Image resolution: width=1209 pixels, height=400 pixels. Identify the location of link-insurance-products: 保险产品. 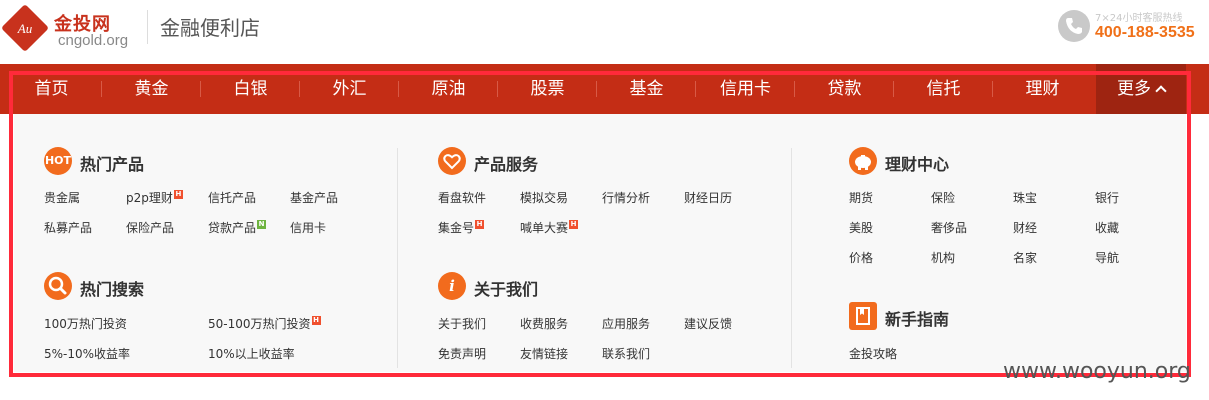
(150, 227).